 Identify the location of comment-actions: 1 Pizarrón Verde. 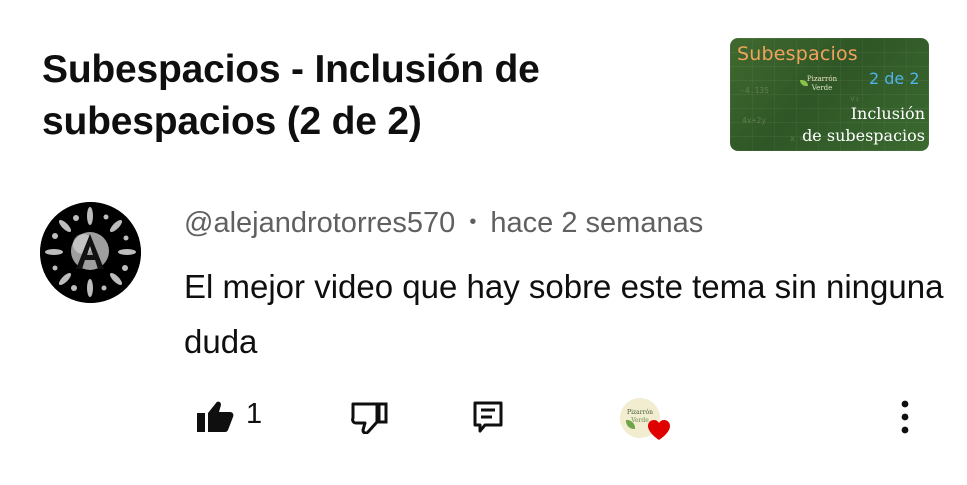
(483, 420).